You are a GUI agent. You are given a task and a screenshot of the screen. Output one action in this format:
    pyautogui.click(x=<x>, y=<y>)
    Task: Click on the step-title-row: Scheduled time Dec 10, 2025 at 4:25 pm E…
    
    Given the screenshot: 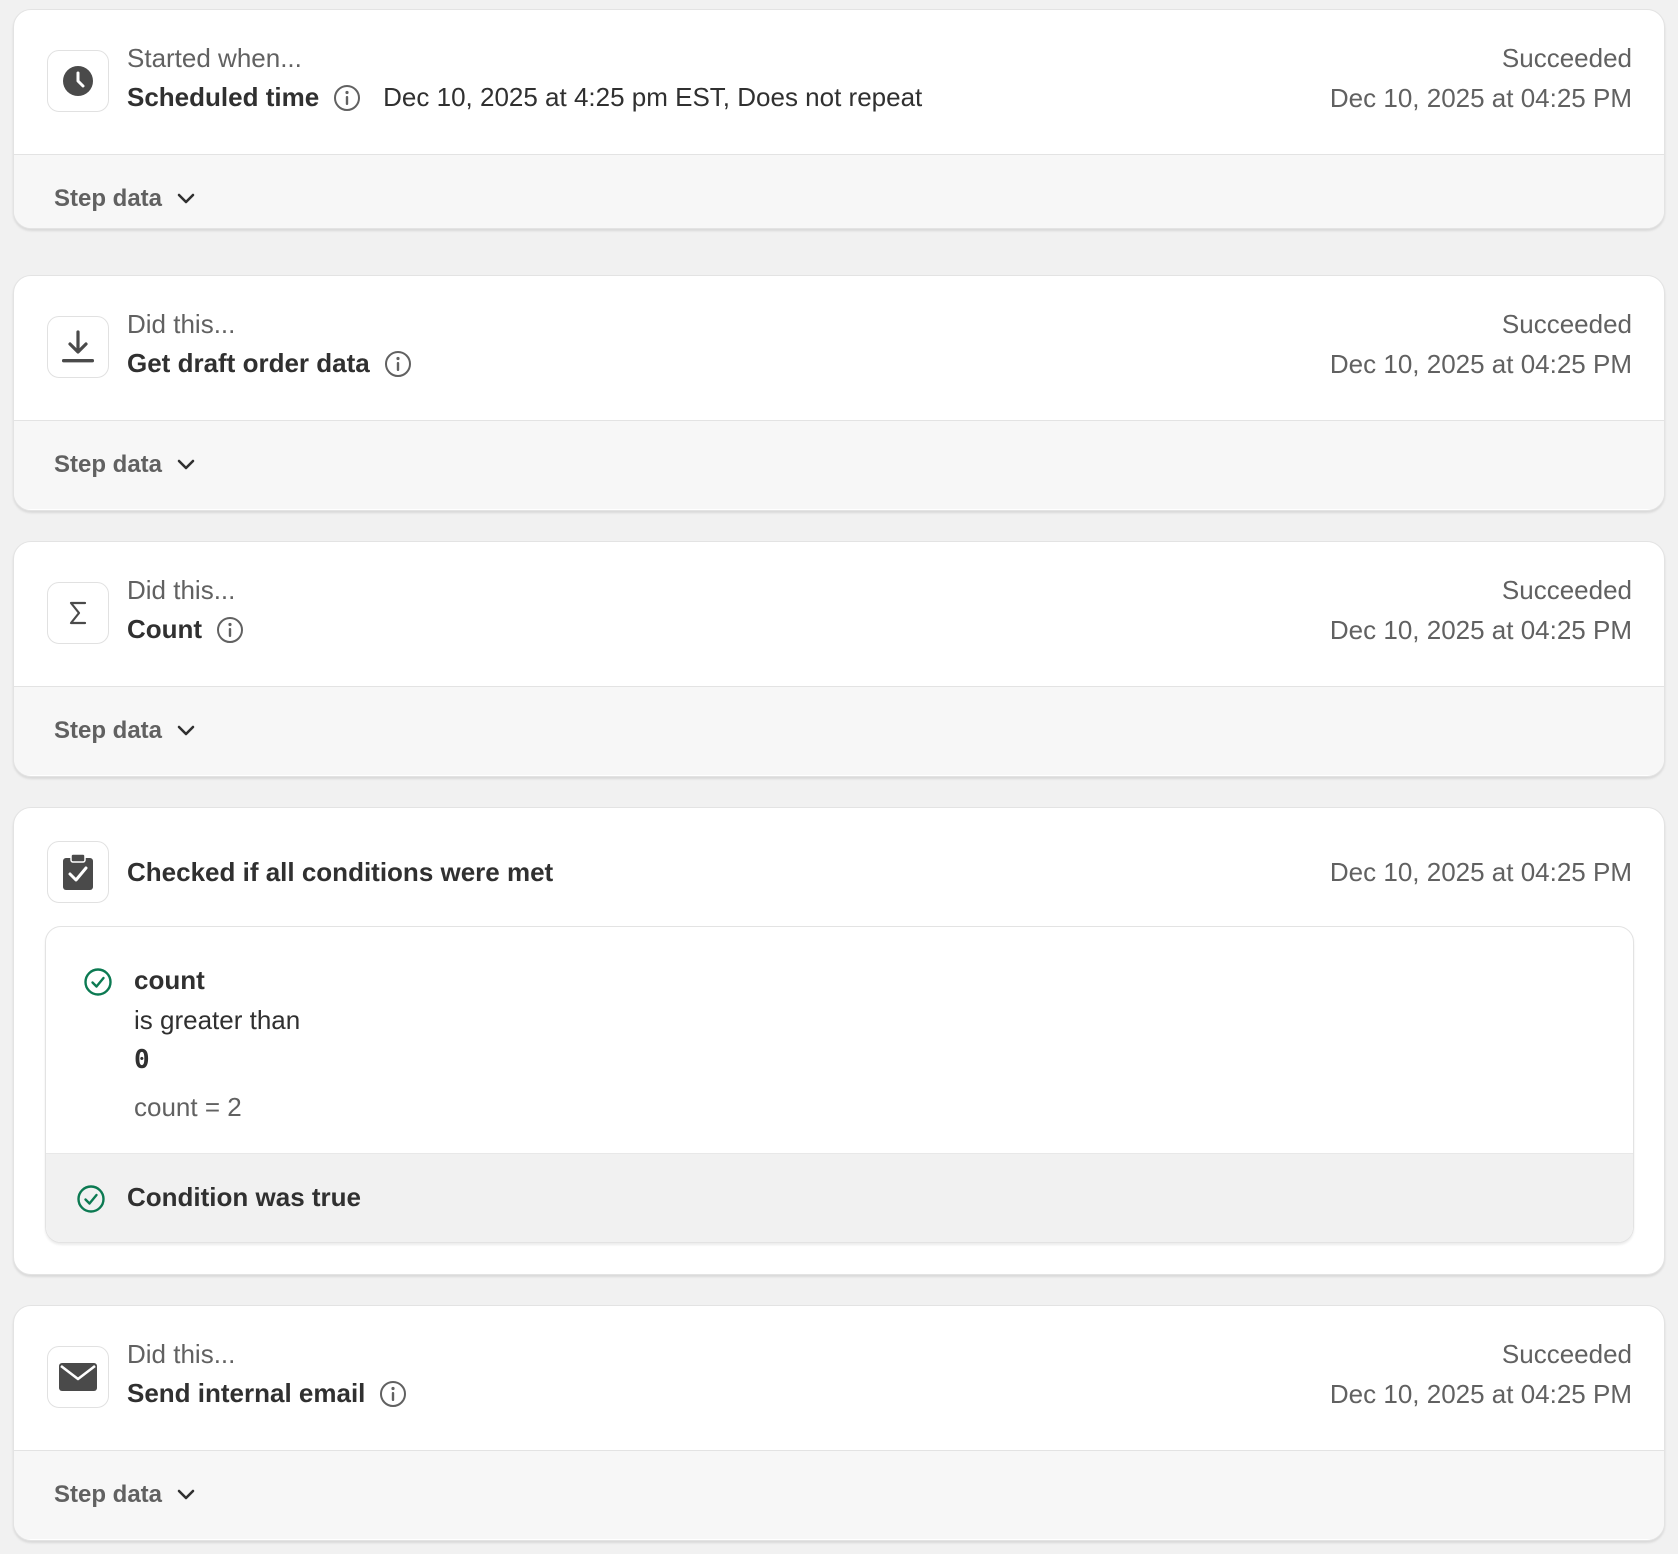 What is the action you would take?
    pyautogui.click(x=524, y=97)
    